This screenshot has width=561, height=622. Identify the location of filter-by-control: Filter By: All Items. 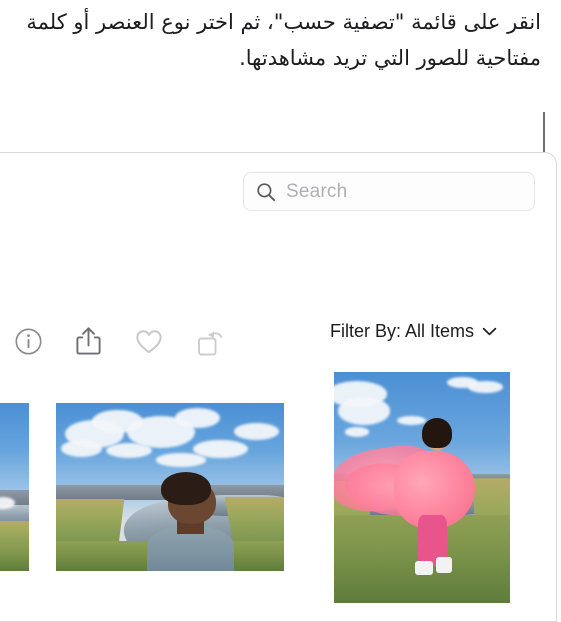
(414, 331).